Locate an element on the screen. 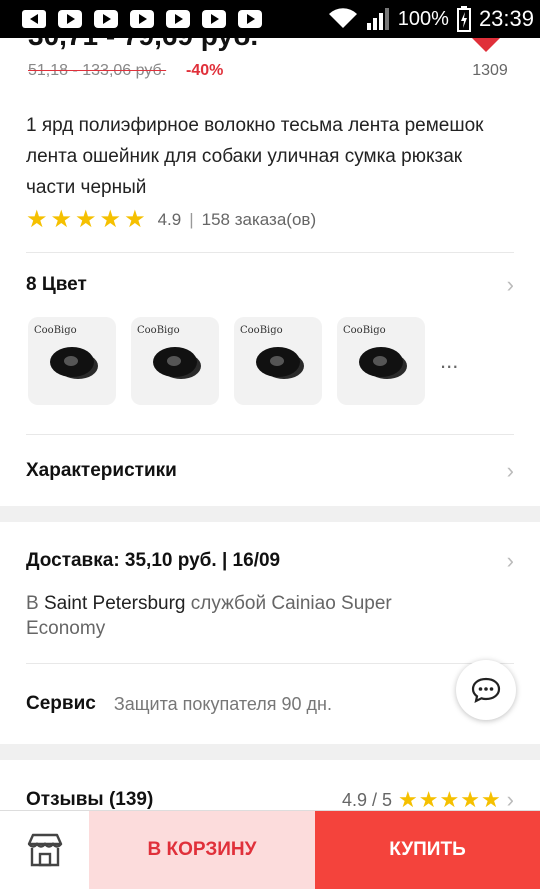 The width and height of the screenshot is (540, 889). add-to-cart-button: В КОРЗИНУ is located at coordinates (202, 850).